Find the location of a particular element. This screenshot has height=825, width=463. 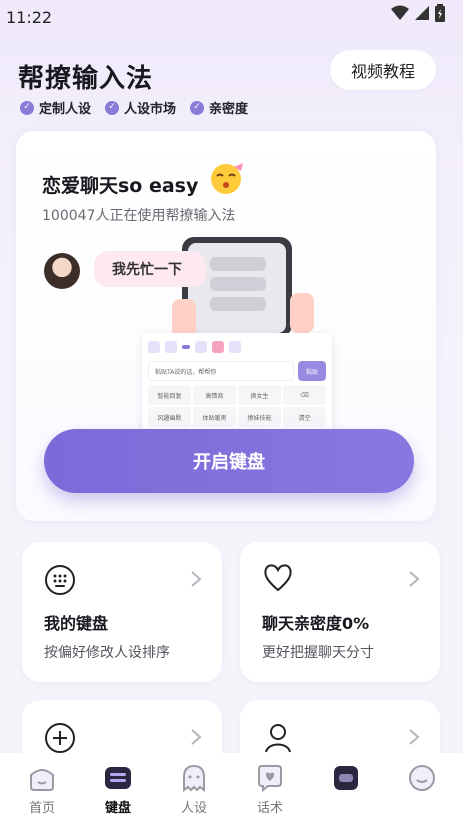

plus-circle-icon is located at coordinates (60, 738).